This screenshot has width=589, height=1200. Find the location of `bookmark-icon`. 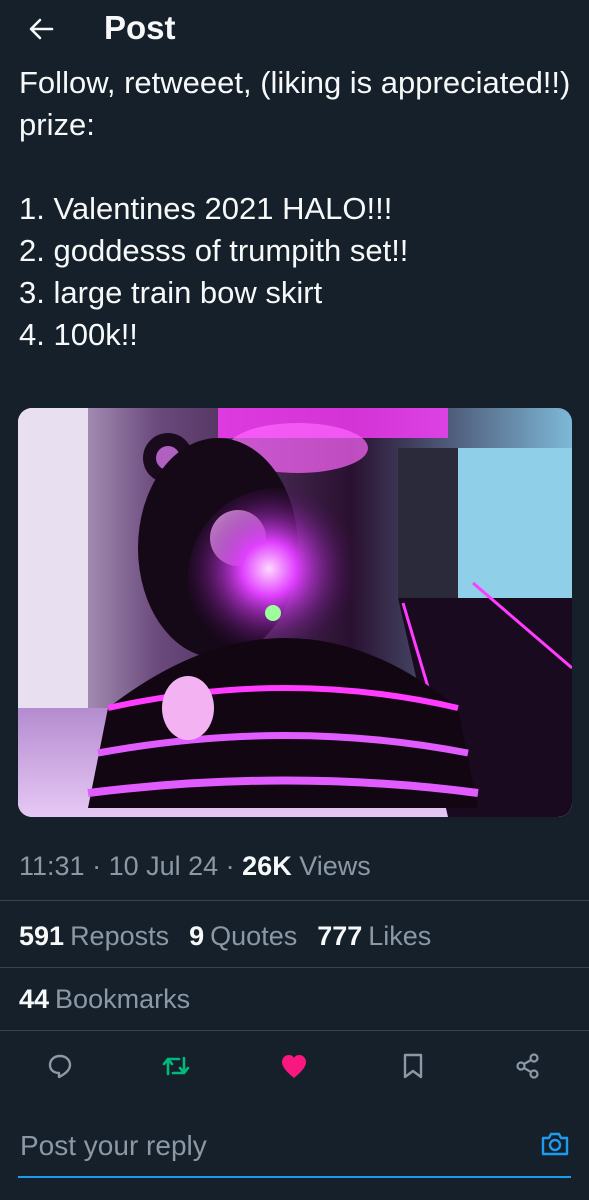

bookmark-icon is located at coordinates (413, 1066).